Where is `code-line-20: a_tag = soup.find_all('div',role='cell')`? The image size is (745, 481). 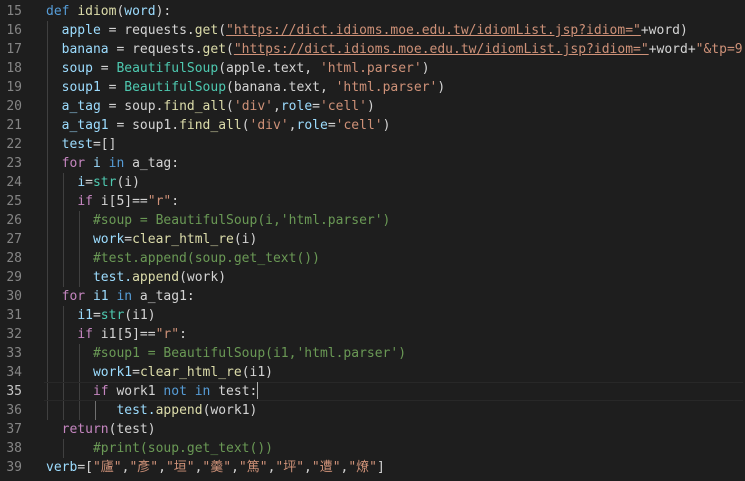
code-line-20: a_tag = soup.find_all('div',role='cell') is located at coordinates (210, 106).